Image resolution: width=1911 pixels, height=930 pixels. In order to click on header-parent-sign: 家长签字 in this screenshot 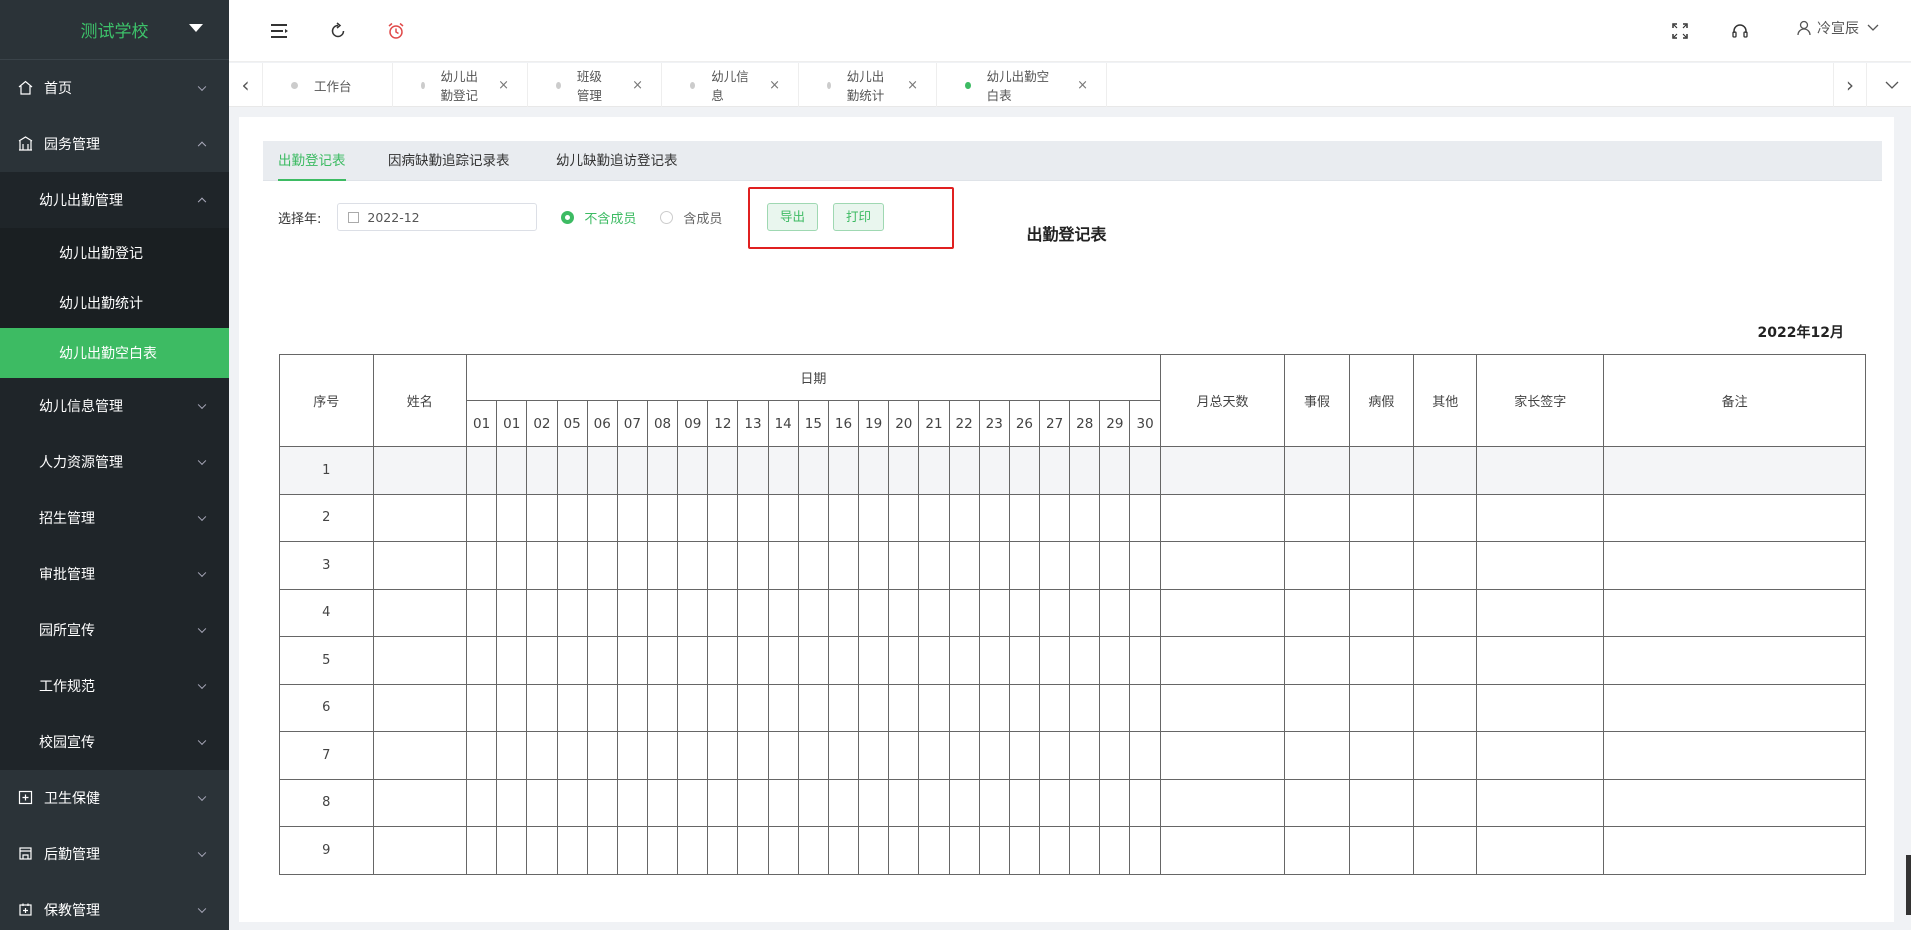, I will do `click(1540, 400)`.